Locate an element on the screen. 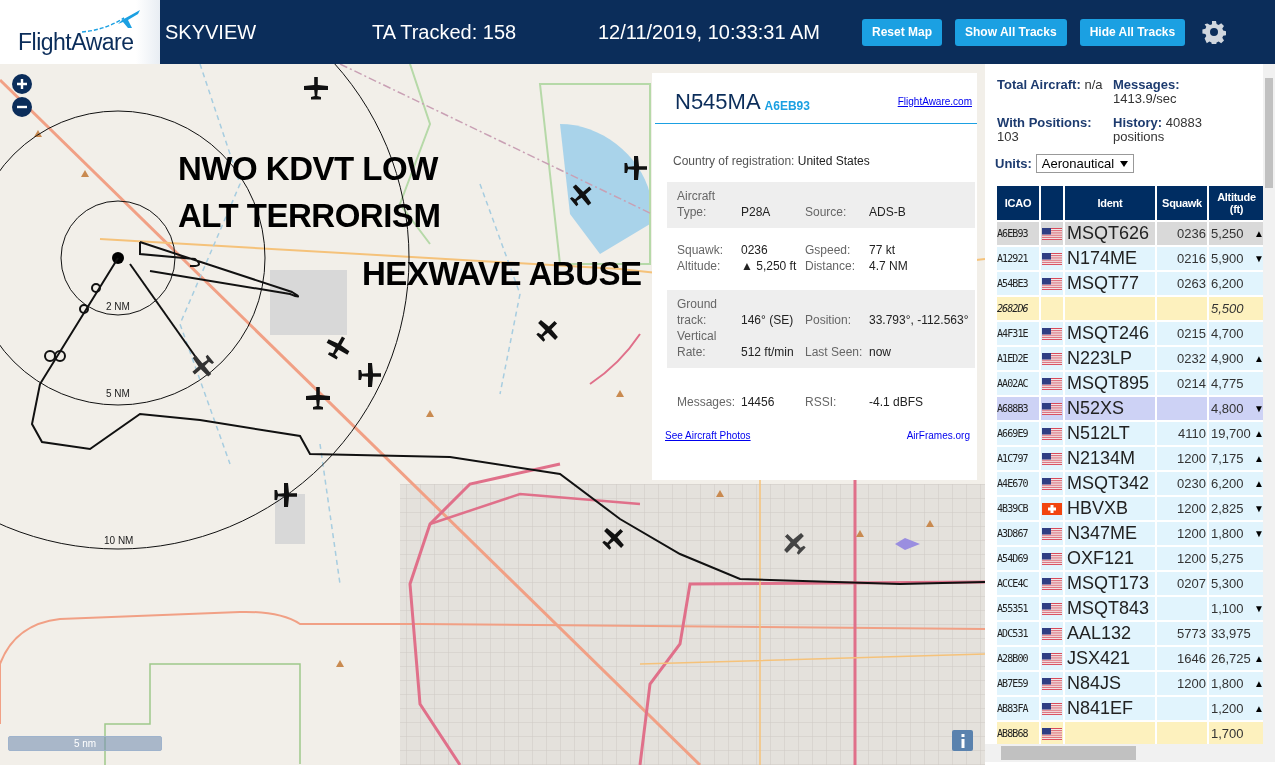  field-value: 33.793°, -112.563° is located at coordinates (919, 320).